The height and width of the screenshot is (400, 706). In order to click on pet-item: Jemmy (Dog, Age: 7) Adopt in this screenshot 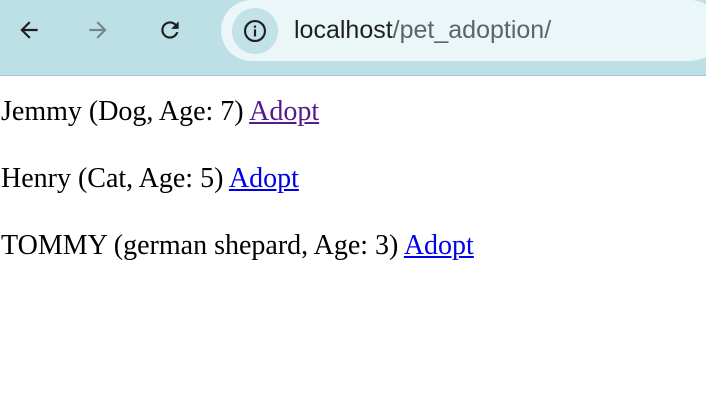, I will do `click(160, 112)`.